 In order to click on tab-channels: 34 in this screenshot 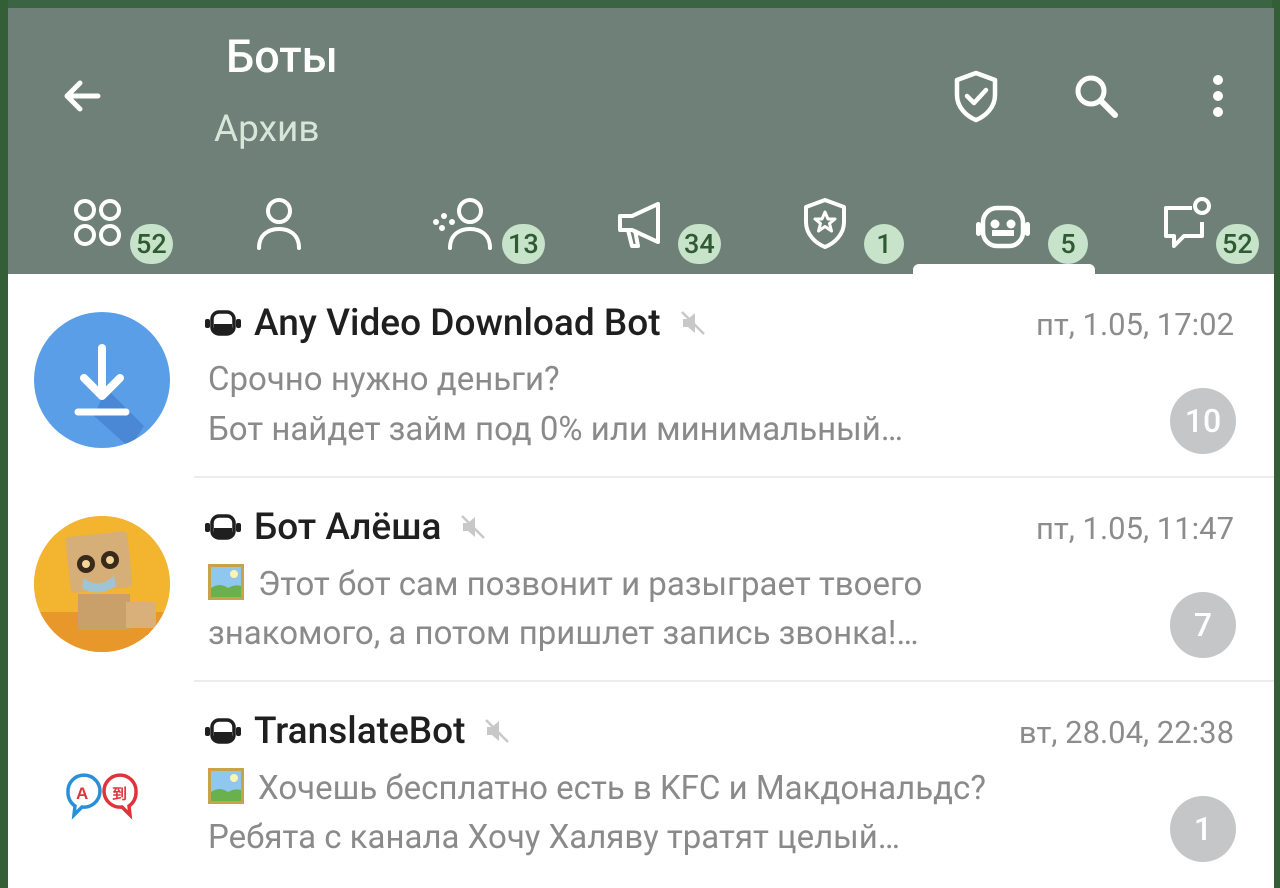, I will do `click(674, 231)`.